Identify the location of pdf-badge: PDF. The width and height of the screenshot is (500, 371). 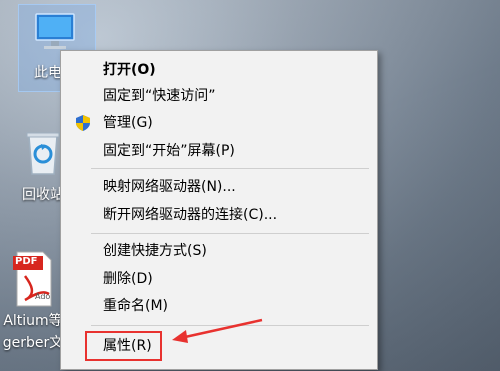
(26, 261).